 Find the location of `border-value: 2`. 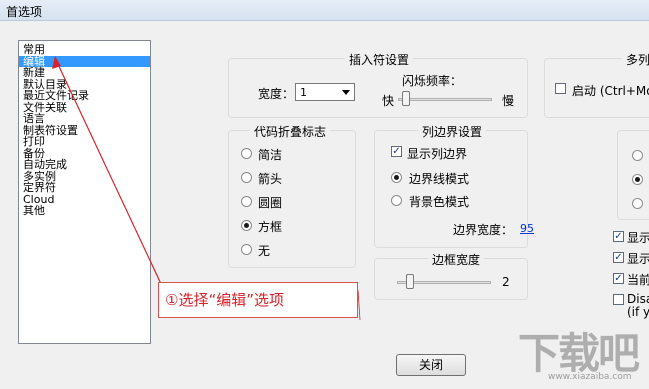

border-value: 2 is located at coordinates (506, 282).